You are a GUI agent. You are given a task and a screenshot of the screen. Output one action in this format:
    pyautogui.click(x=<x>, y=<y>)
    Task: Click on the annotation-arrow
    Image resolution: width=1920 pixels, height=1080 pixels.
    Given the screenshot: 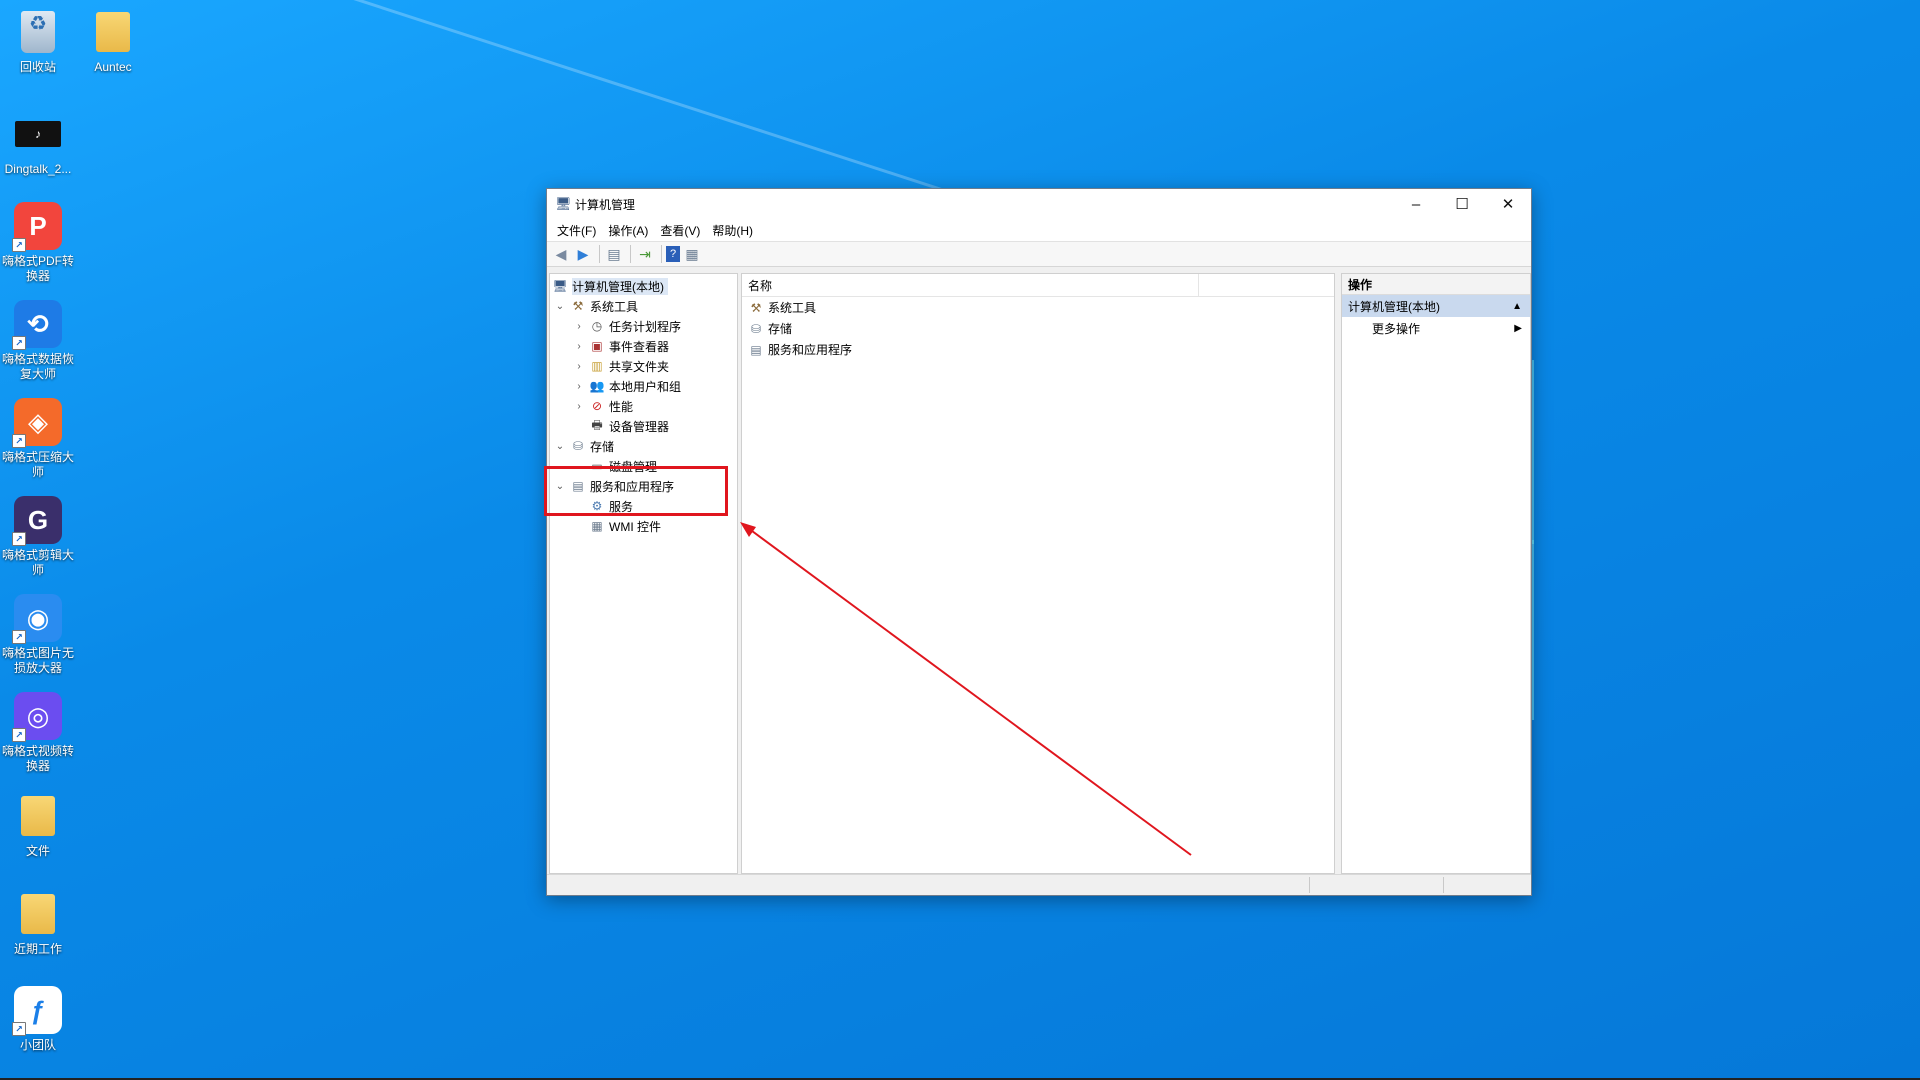 What is the action you would take?
    pyautogui.click(x=966, y=689)
    